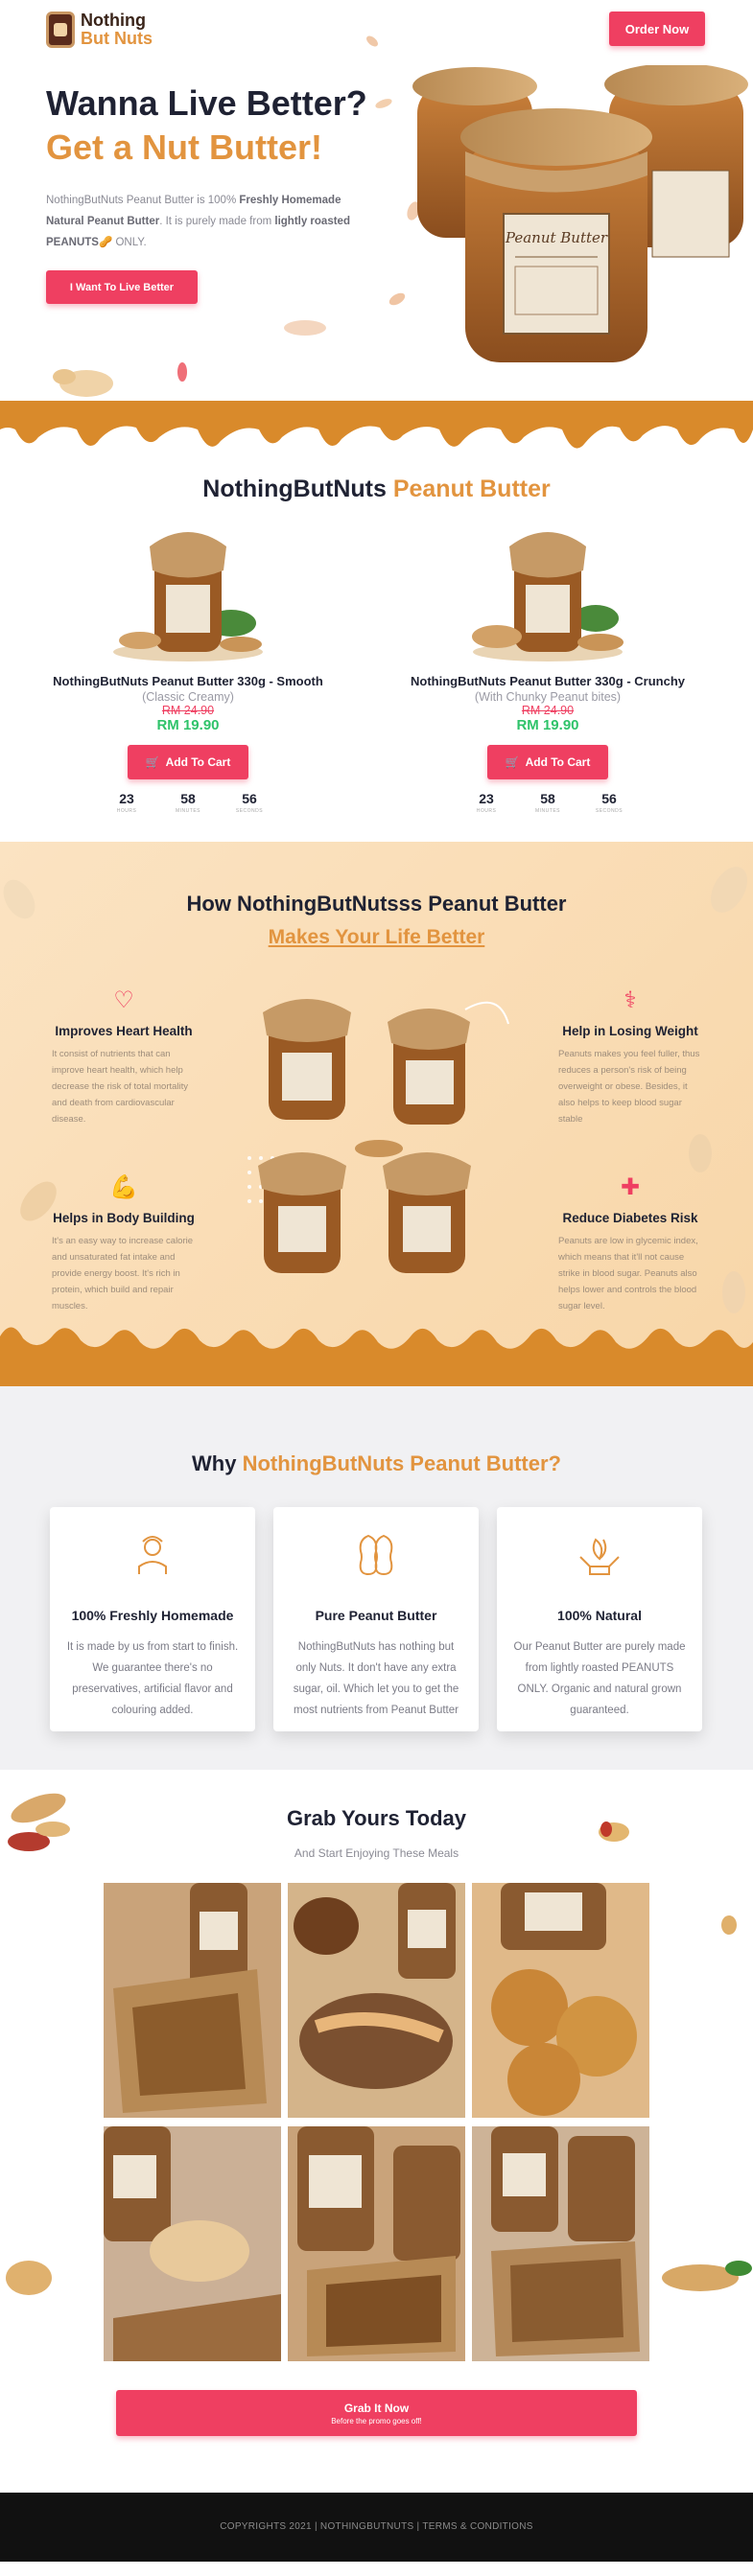 This screenshot has width=753, height=2576. What do you see at coordinates (401, 1463) in the screenshot?
I see `why-title-part-2: NothingButNuts Peanut Butter?` at bounding box center [401, 1463].